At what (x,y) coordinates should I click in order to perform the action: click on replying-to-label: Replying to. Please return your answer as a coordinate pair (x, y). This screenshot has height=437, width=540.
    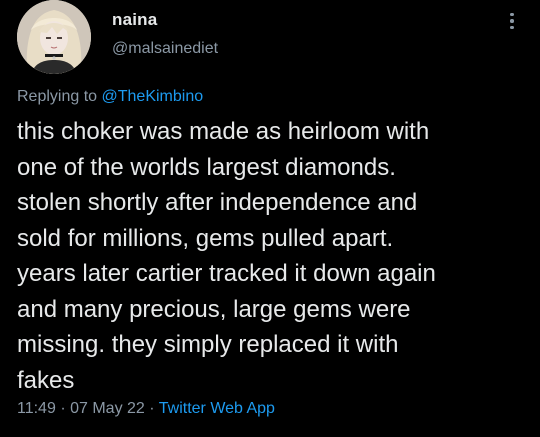
    Looking at the image, I should click on (57, 96).